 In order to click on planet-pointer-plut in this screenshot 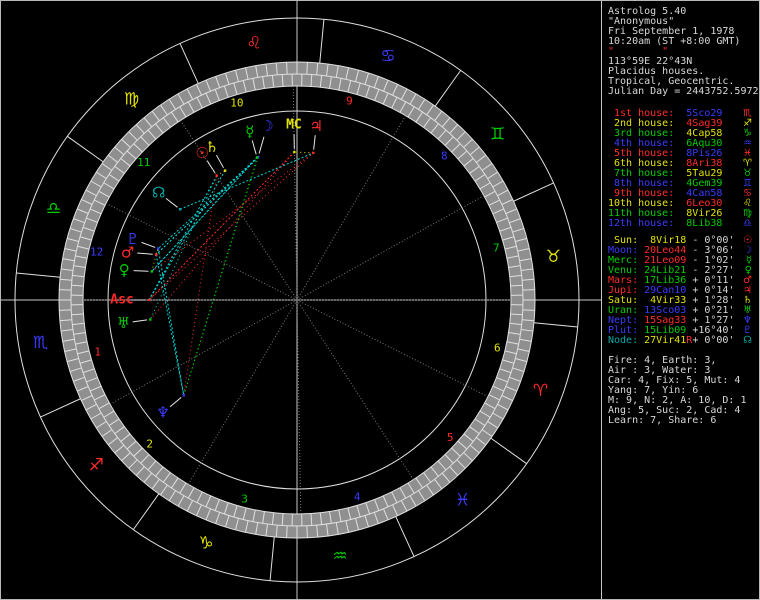, I will do `click(148, 244)`.